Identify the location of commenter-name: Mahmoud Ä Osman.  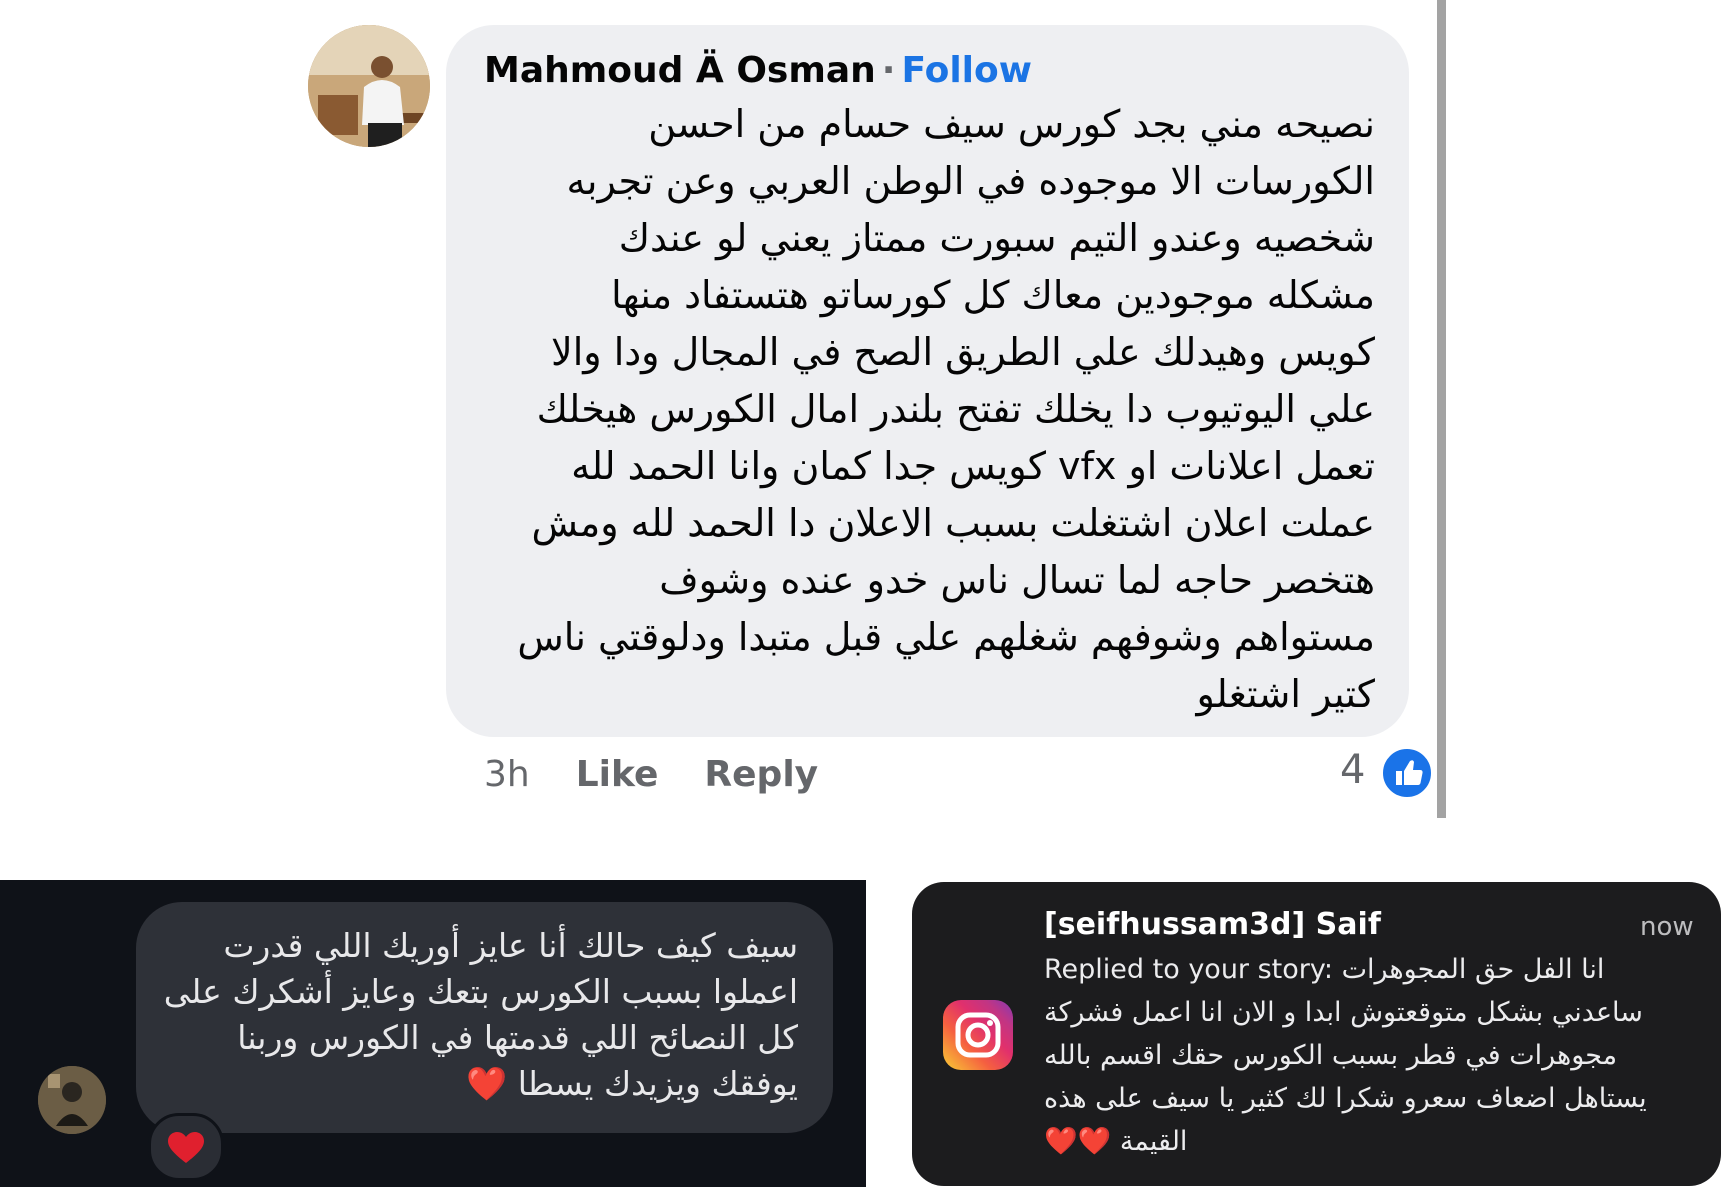
(680, 70).